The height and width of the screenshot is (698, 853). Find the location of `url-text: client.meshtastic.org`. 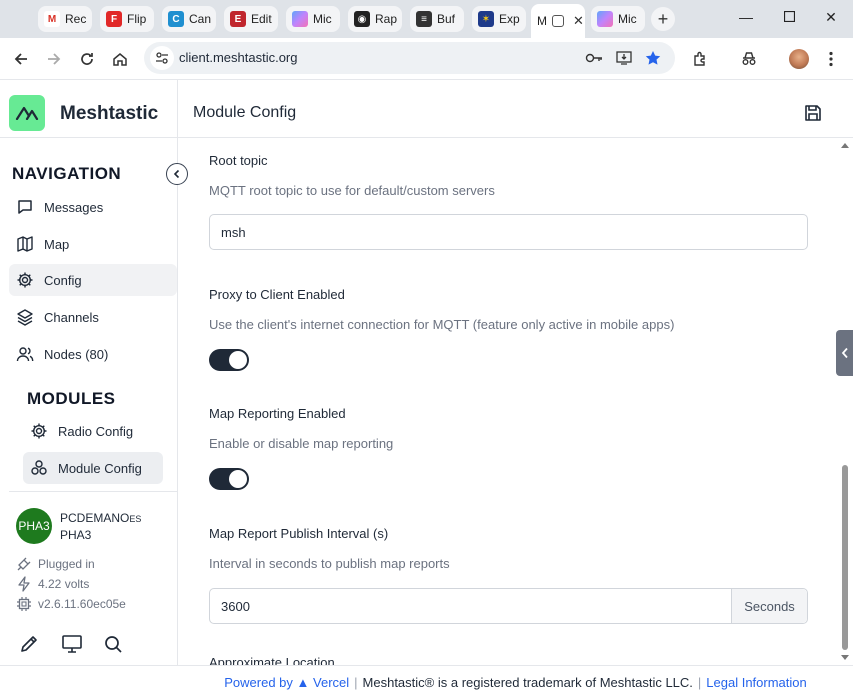

url-text: client.meshtastic.org is located at coordinates (238, 57).